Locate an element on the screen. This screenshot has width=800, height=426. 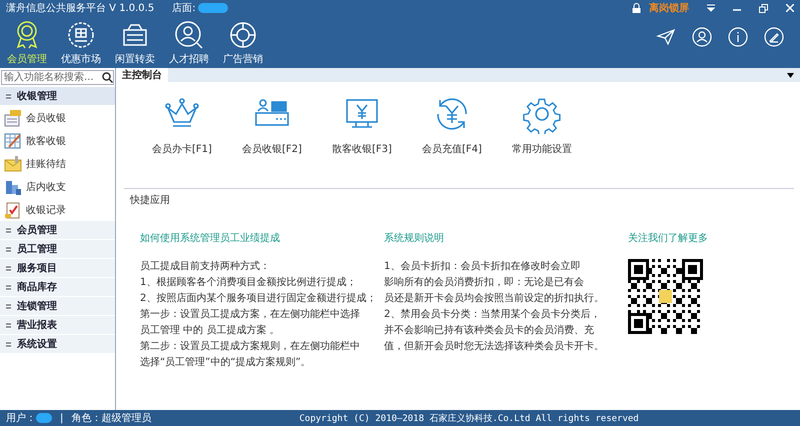
info-text-line: 第二步：设置员工提成方案规则，在左侧功能栏中 is located at coordinates (250, 347).